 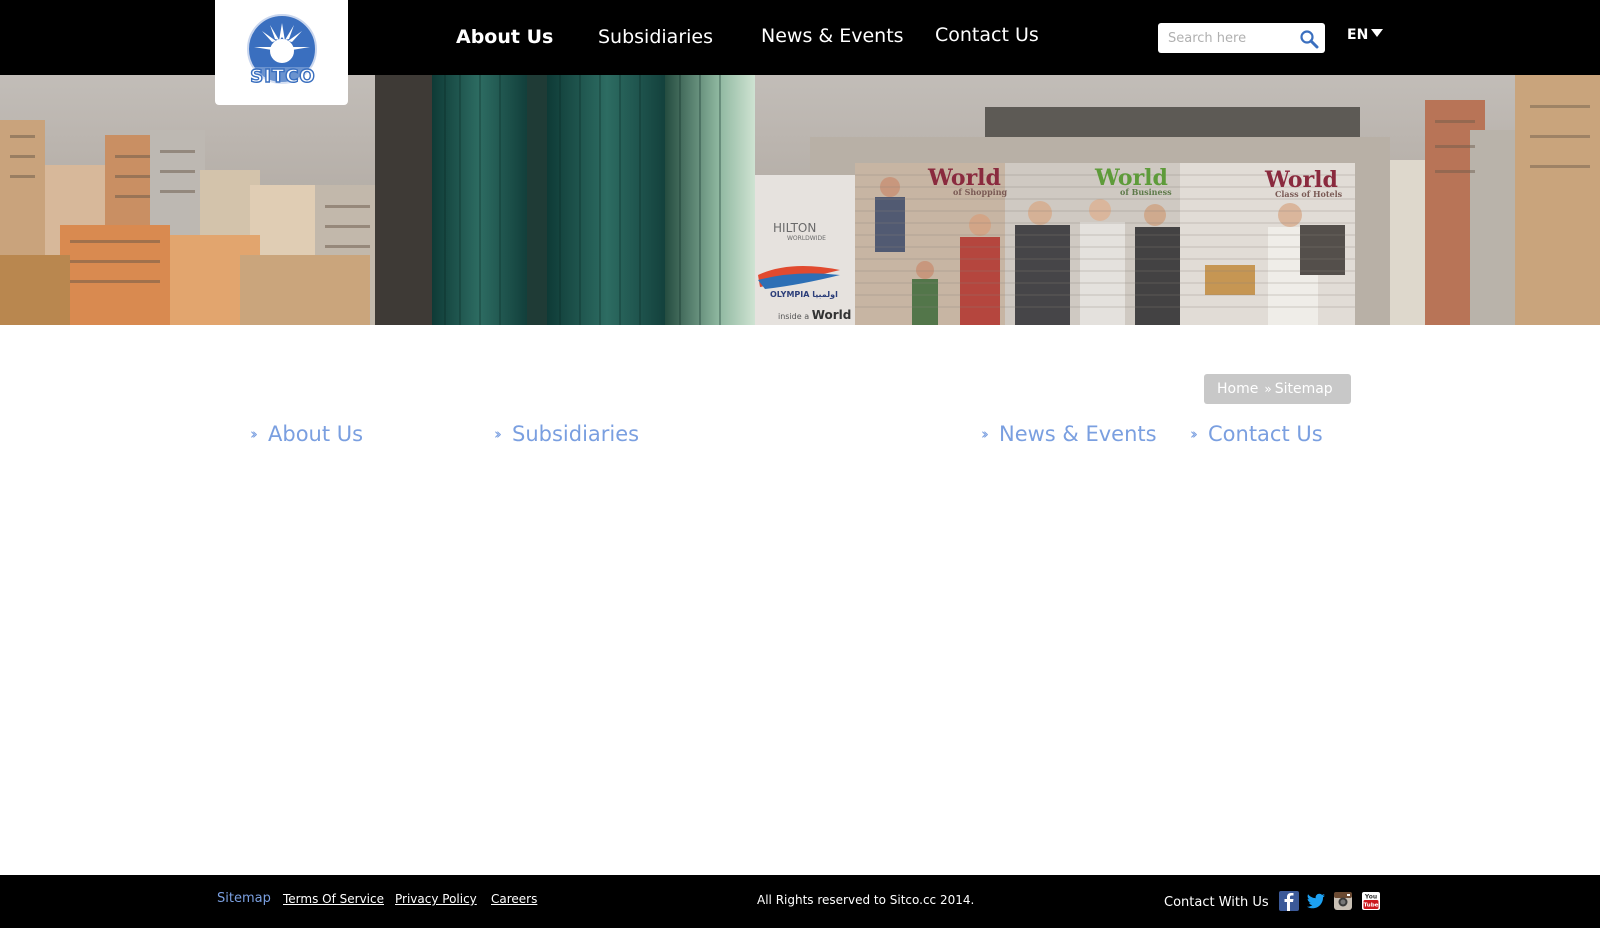 I want to click on nav-about-us: About Us, so click(x=504, y=37).